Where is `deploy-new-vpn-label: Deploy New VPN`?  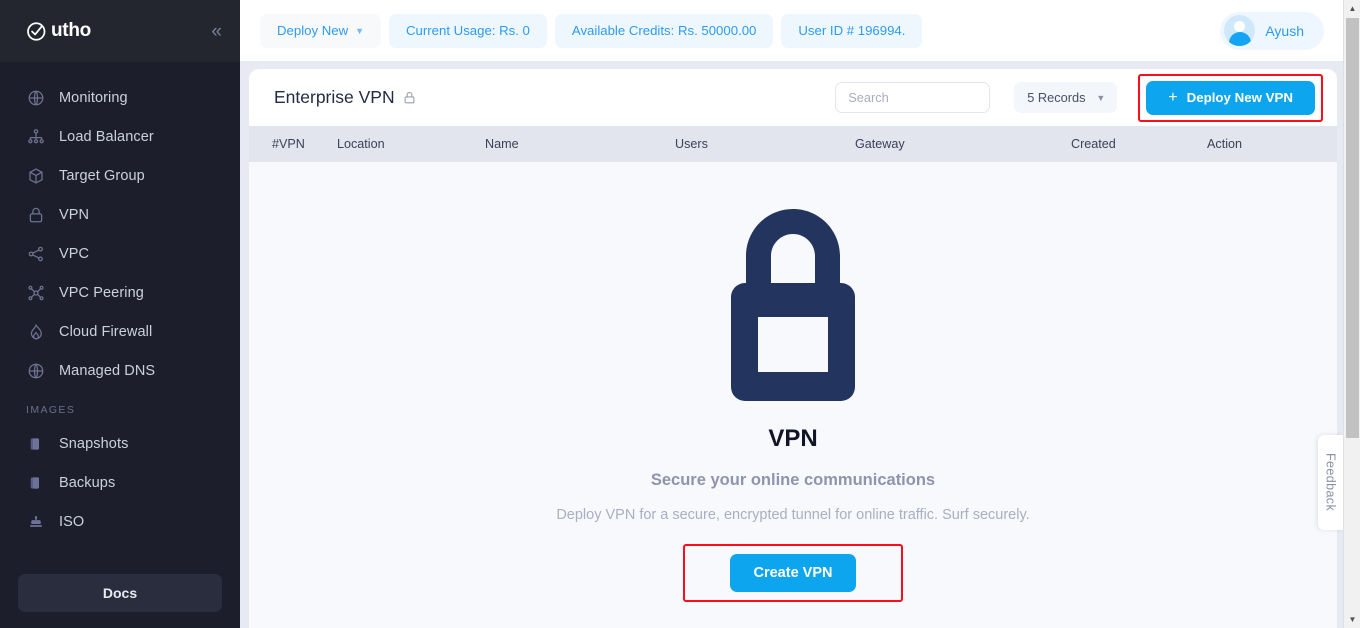 deploy-new-vpn-label: Deploy New VPN is located at coordinates (1239, 97).